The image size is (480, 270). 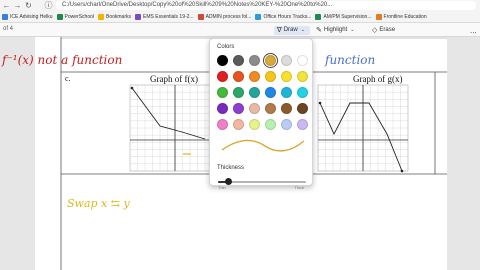 I want to click on erase-button: ◇ Erase, so click(x=383, y=30).